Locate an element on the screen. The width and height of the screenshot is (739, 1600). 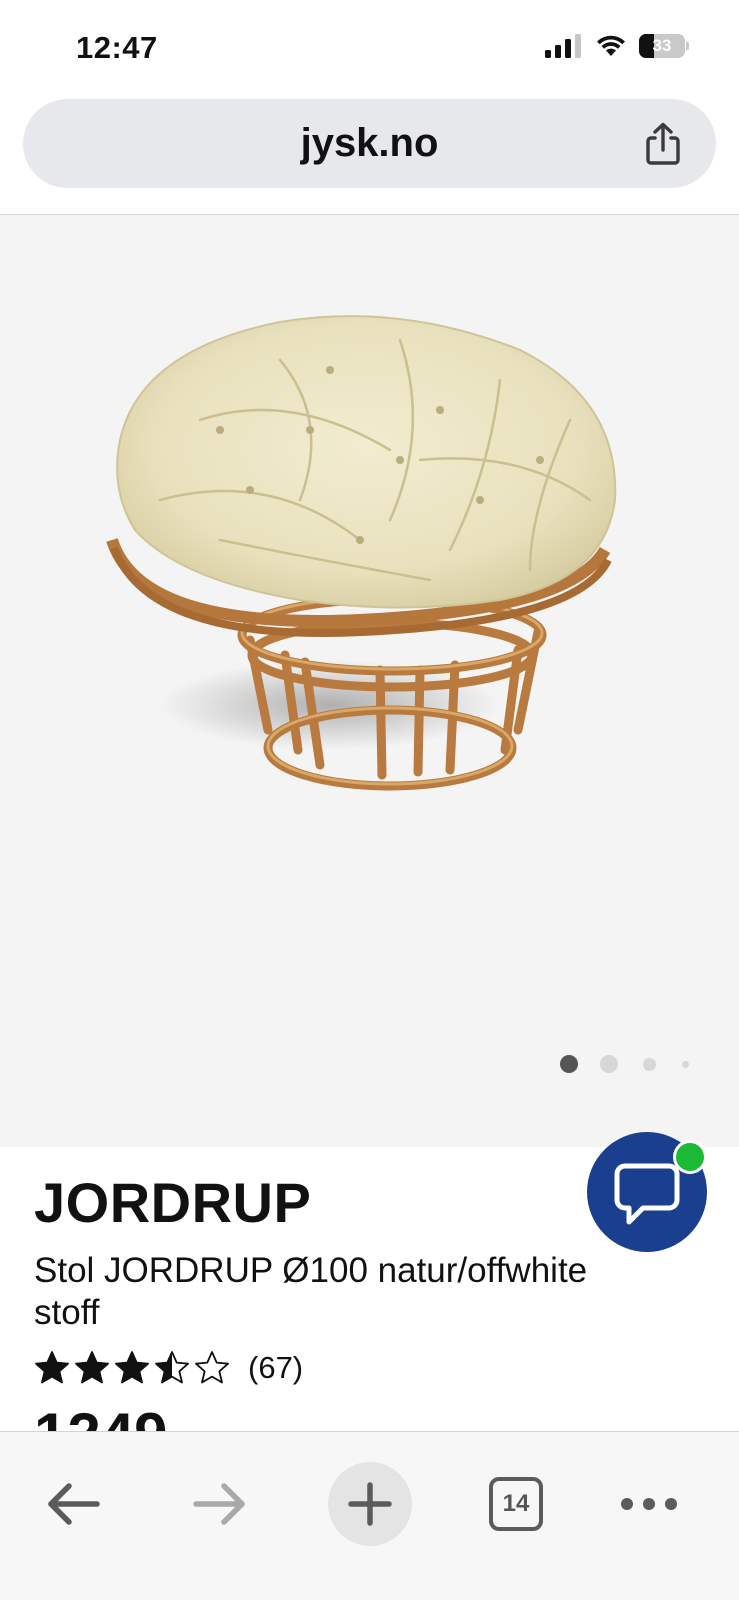
tab-count: 14 is located at coordinates (516, 1503).